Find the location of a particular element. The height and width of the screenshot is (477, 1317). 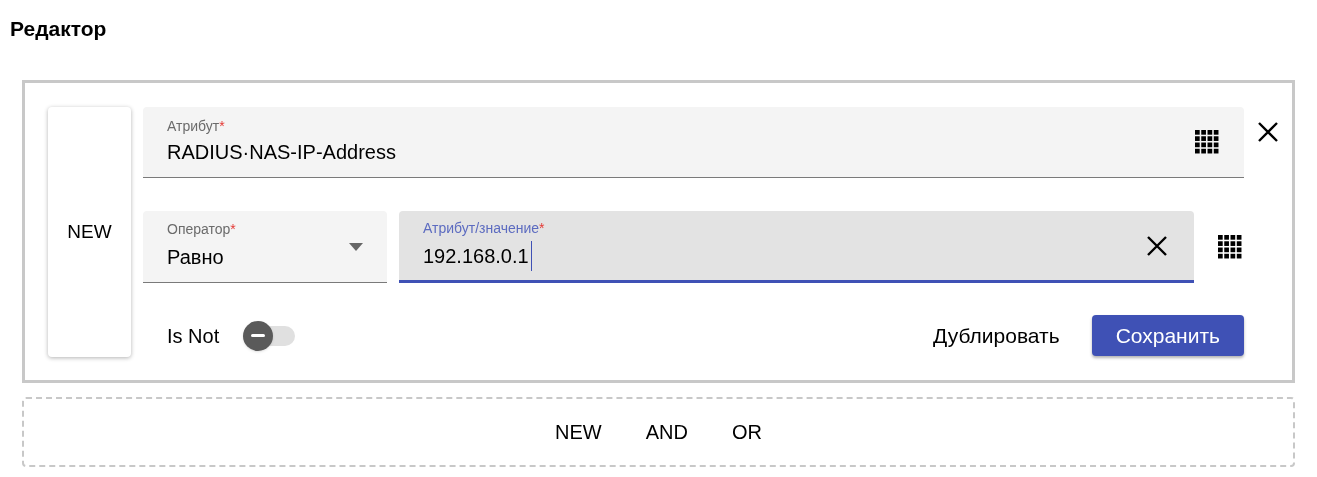

add-option: NEW is located at coordinates (578, 432).